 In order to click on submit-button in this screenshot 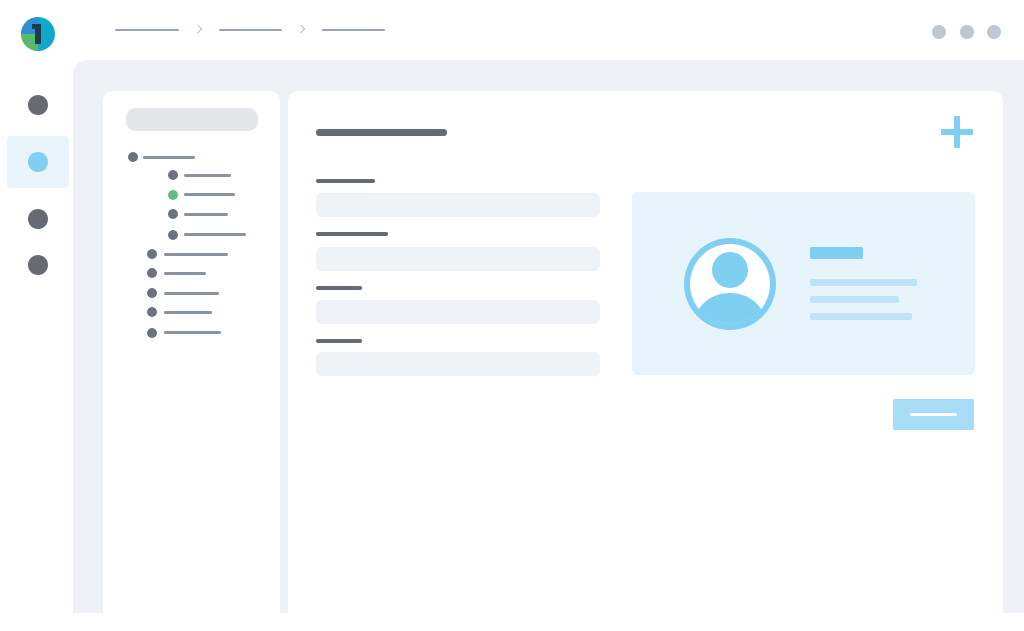, I will do `click(933, 414)`.